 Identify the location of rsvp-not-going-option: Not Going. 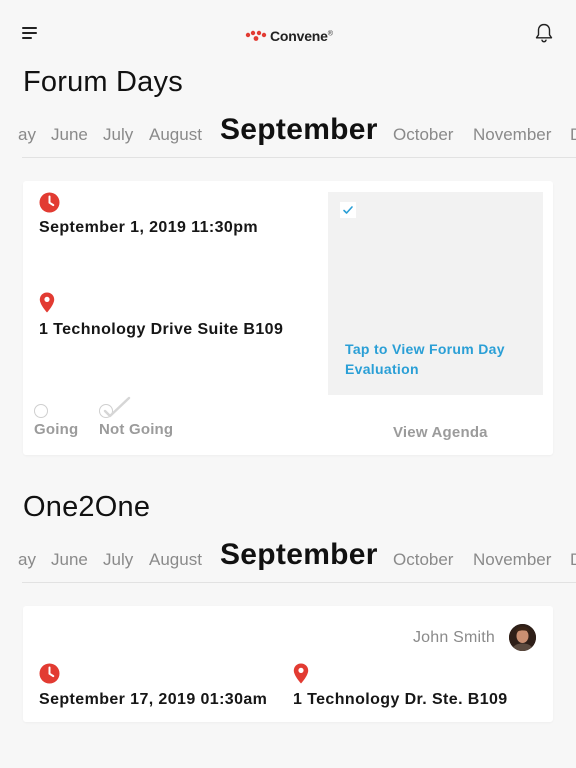
(144, 419).